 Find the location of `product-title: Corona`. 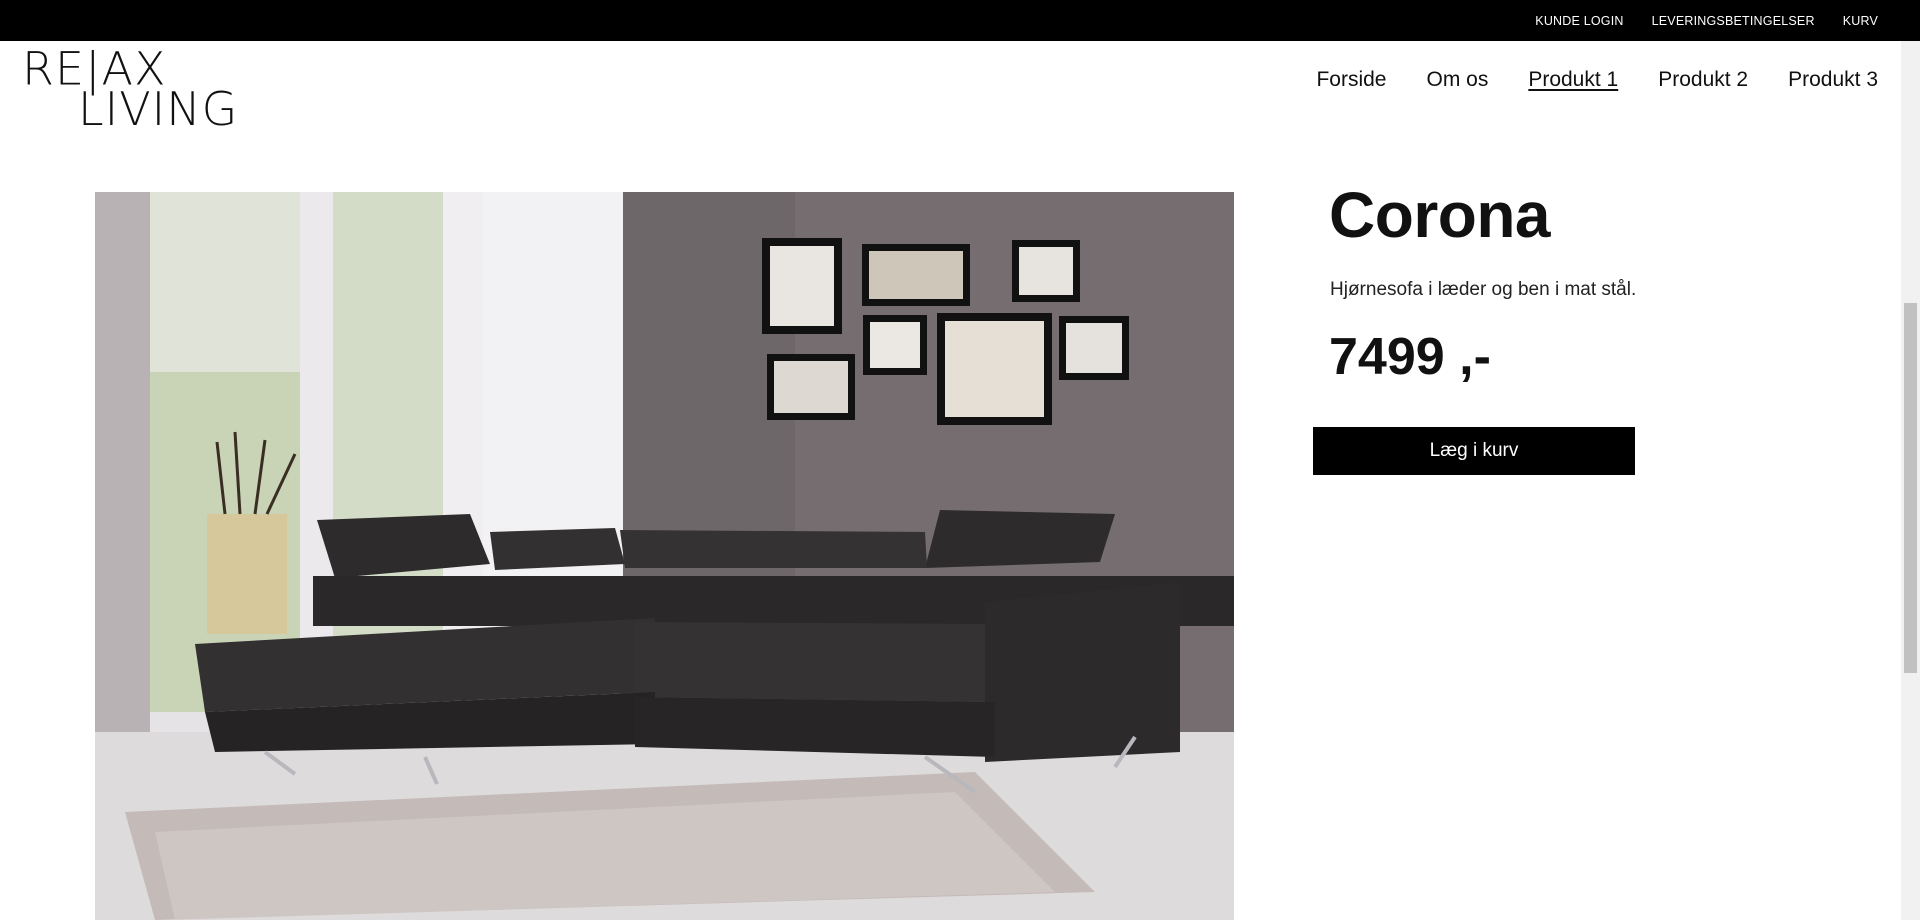

product-title: Corona is located at coordinates (1440, 215).